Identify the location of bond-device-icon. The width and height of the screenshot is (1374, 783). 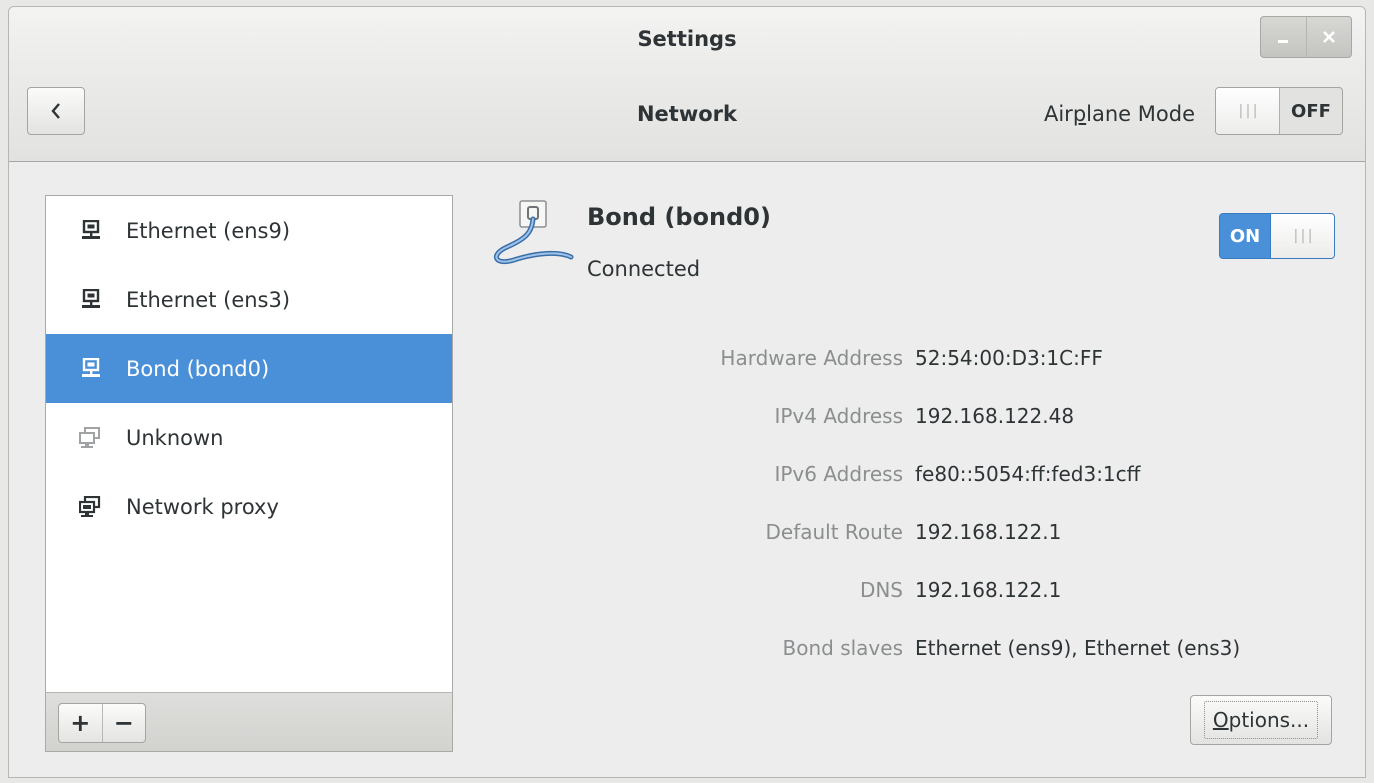
(533, 232).